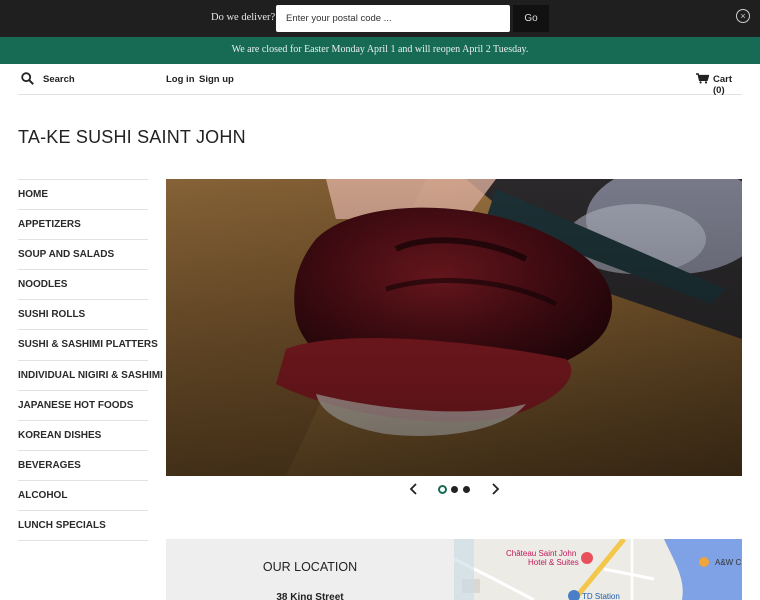 Image resolution: width=760 pixels, height=600 pixels. Describe the element at coordinates (27, 78) in the screenshot. I see `search-icon` at that location.